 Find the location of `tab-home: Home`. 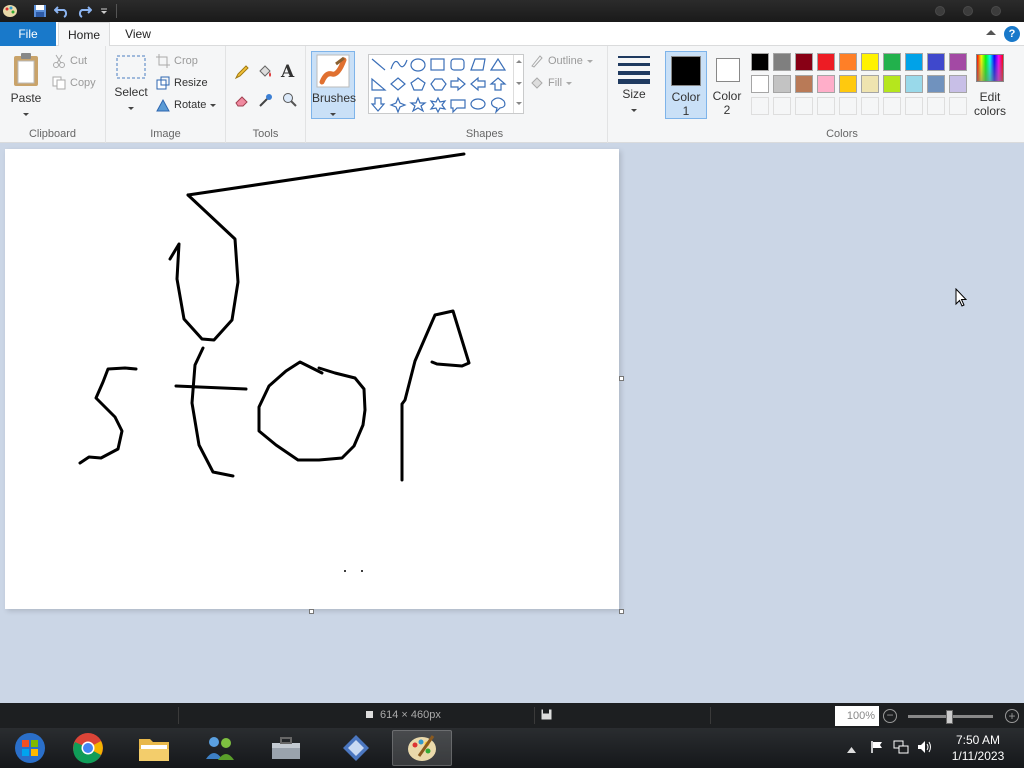

tab-home: Home is located at coordinates (84, 34).